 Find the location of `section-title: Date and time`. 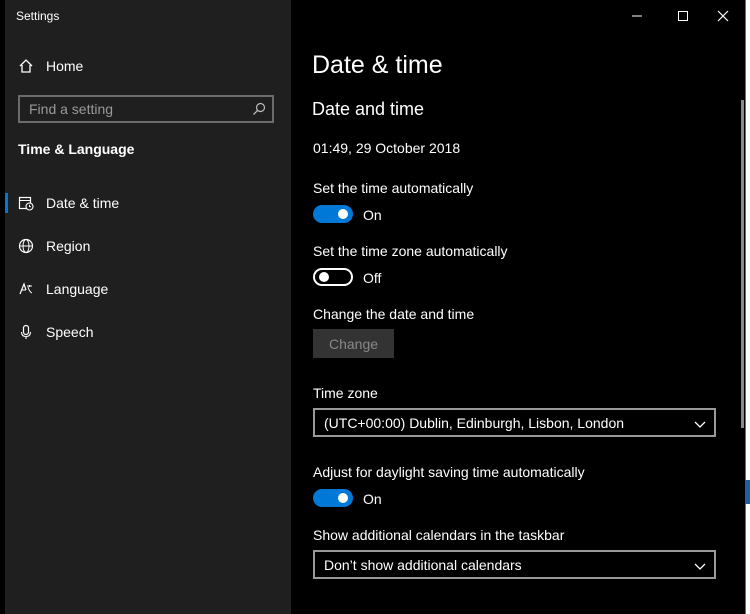

section-title: Date and time is located at coordinates (368, 109).